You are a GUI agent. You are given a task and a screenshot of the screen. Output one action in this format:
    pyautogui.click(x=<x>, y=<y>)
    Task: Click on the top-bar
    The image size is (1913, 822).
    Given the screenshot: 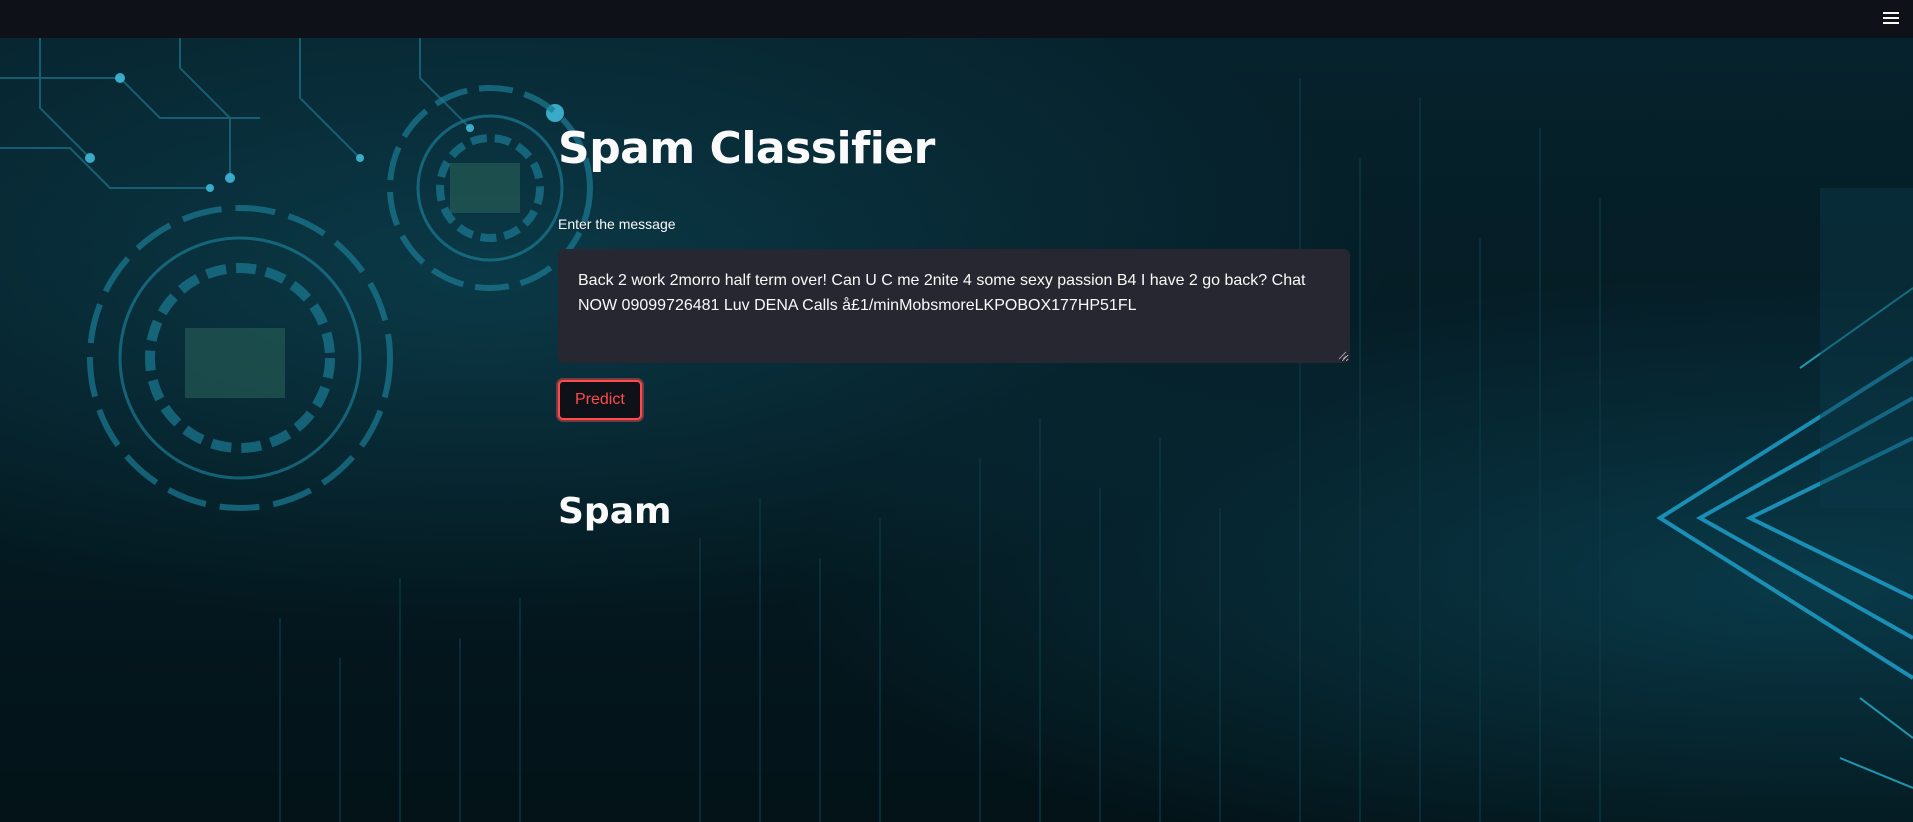 What is the action you would take?
    pyautogui.click(x=956, y=19)
    